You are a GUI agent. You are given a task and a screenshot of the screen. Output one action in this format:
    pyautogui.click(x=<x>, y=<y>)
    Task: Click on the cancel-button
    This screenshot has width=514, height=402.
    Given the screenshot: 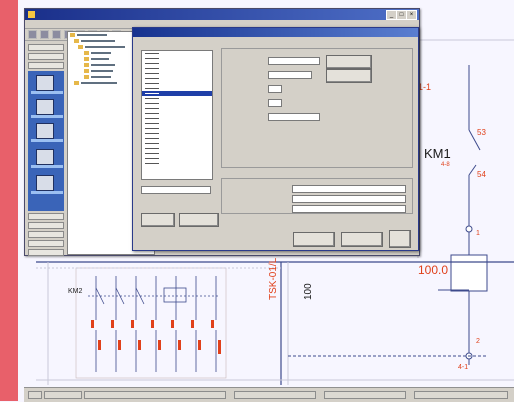 What is the action you would take?
    pyautogui.click(x=362, y=239)
    